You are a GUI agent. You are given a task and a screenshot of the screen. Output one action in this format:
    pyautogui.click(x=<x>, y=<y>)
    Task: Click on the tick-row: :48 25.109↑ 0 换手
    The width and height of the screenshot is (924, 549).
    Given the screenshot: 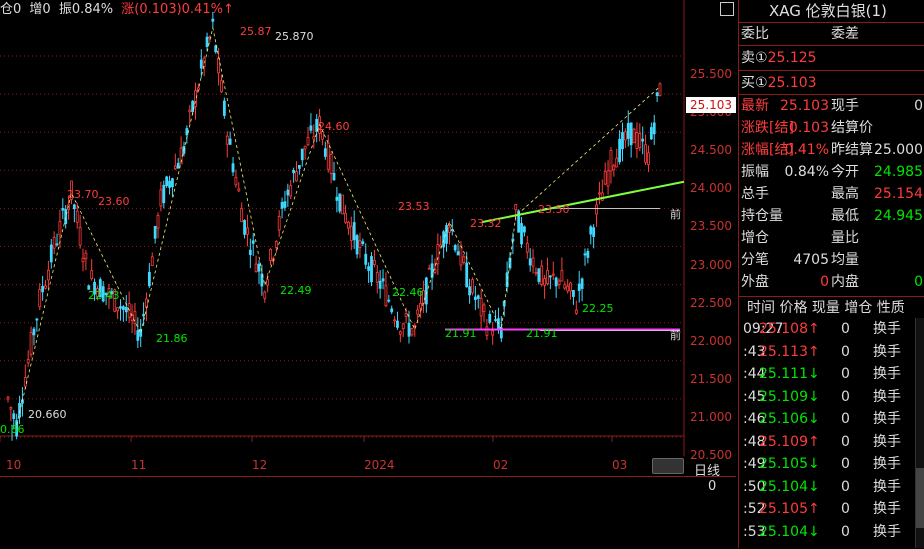 What is the action you would take?
    pyautogui.click(x=831, y=442)
    